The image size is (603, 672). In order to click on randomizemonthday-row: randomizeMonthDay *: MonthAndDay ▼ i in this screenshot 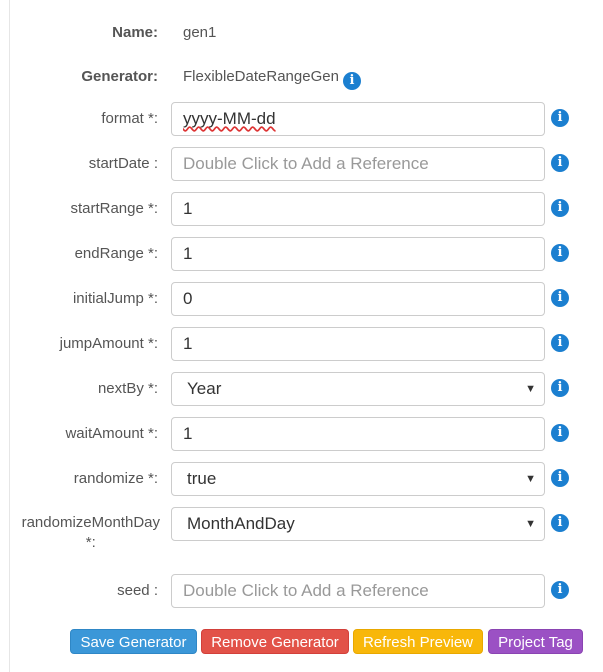, I will do `click(301, 529)`.